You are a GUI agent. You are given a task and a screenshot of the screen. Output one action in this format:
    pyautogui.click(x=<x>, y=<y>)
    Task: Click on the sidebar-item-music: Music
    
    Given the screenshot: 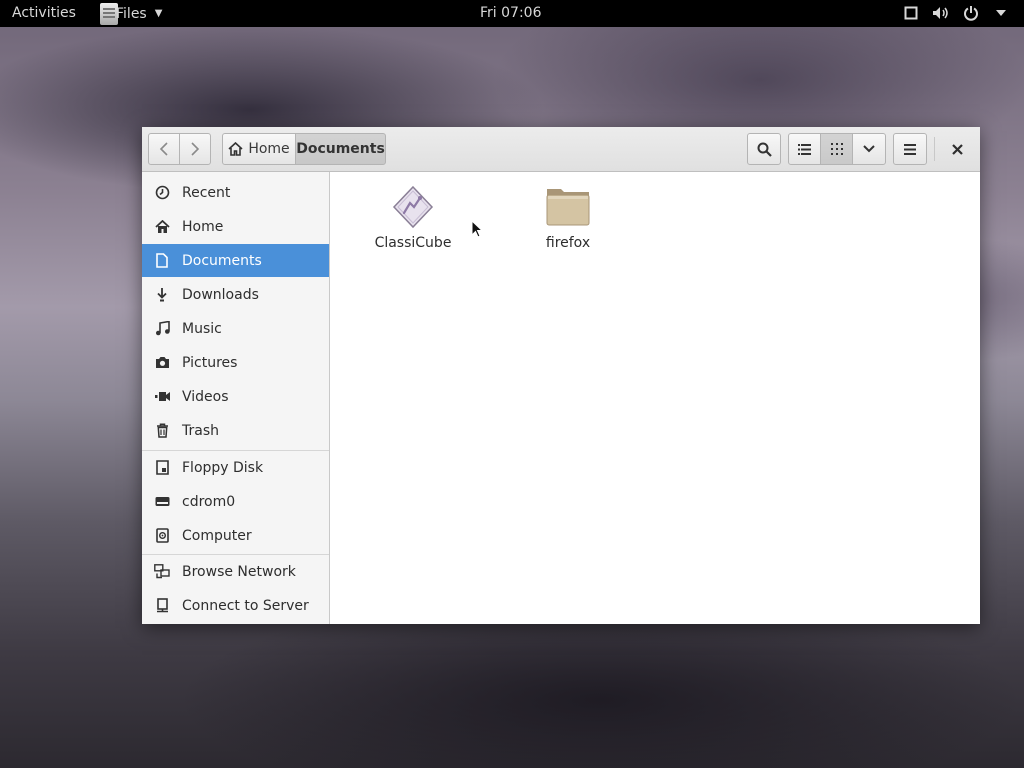 What is the action you would take?
    pyautogui.click(x=235, y=328)
    